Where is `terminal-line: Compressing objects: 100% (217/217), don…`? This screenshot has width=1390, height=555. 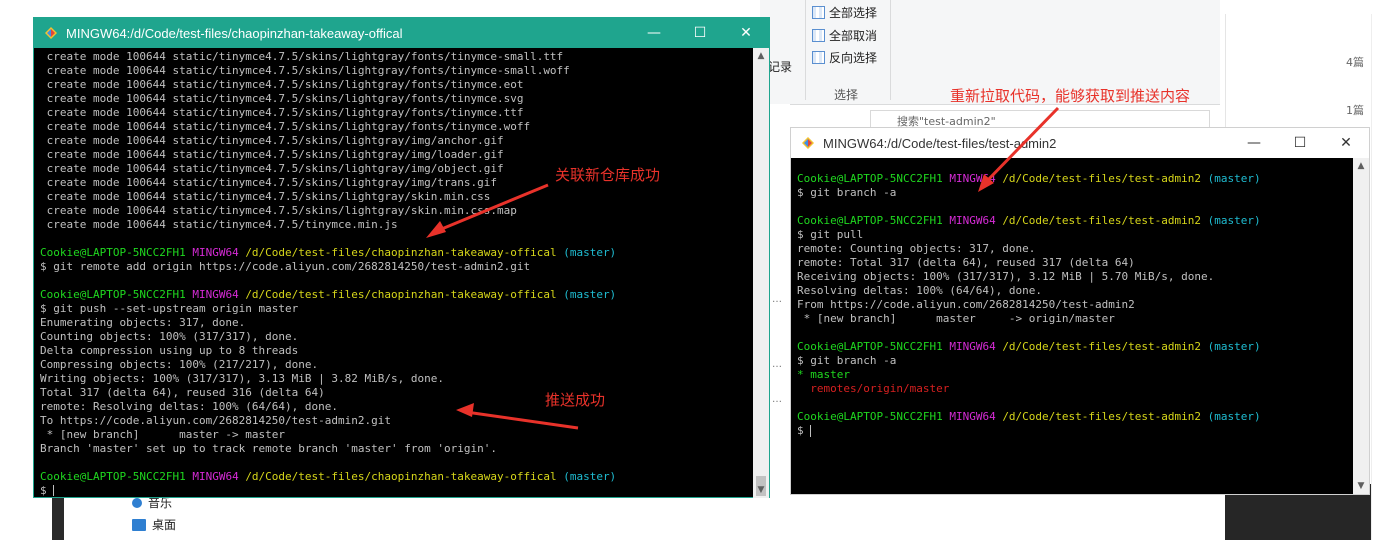
terminal-line: Compressing objects: 100% (217/217), don… is located at coordinates (395, 365).